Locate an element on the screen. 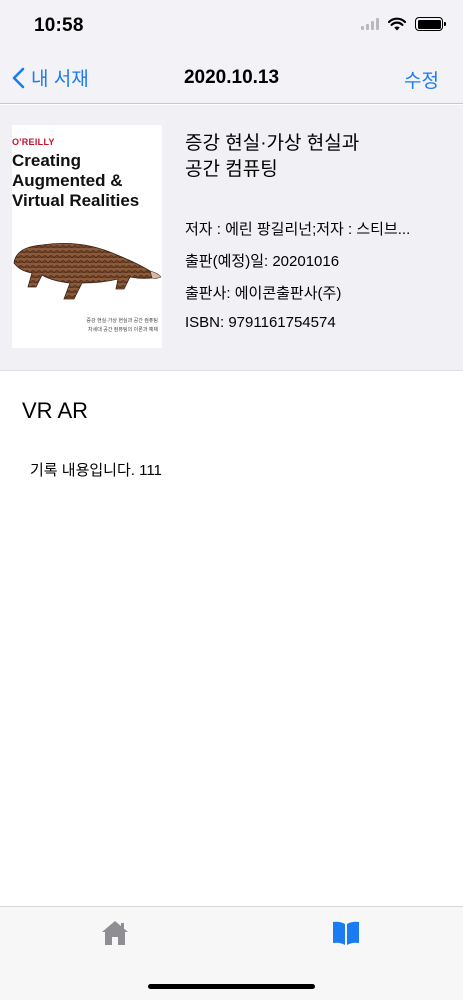  record-body: 기록 내용입니다. 111 is located at coordinates (96, 470).